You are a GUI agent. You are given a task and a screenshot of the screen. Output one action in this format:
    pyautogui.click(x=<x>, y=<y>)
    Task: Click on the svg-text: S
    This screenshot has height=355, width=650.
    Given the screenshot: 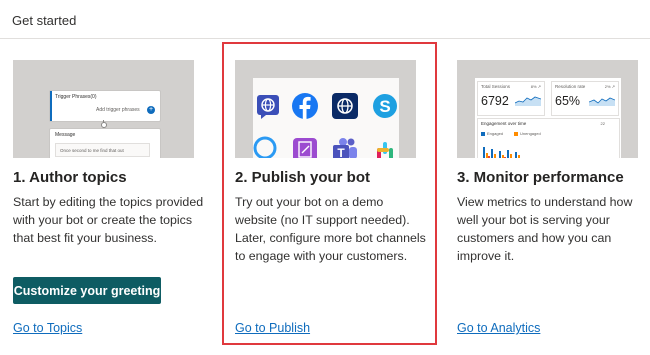 What is the action you would take?
    pyautogui.click(x=384, y=106)
    